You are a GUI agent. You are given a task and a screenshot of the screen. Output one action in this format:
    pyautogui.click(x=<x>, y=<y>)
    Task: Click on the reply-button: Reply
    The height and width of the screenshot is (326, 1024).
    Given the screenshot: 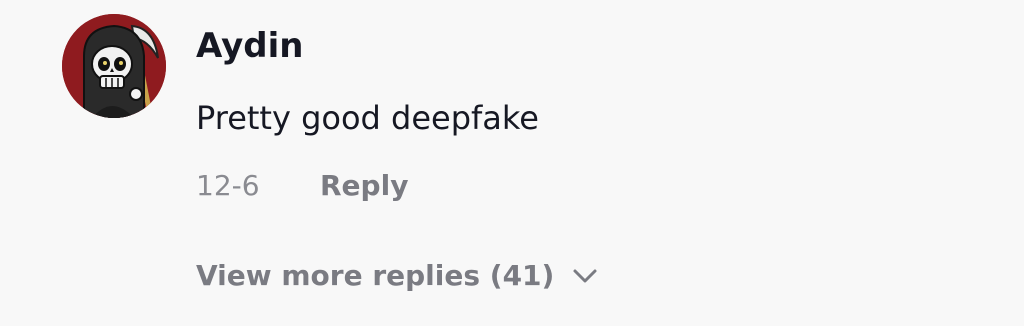 What is the action you would take?
    pyautogui.click(x=364, y=186)
    